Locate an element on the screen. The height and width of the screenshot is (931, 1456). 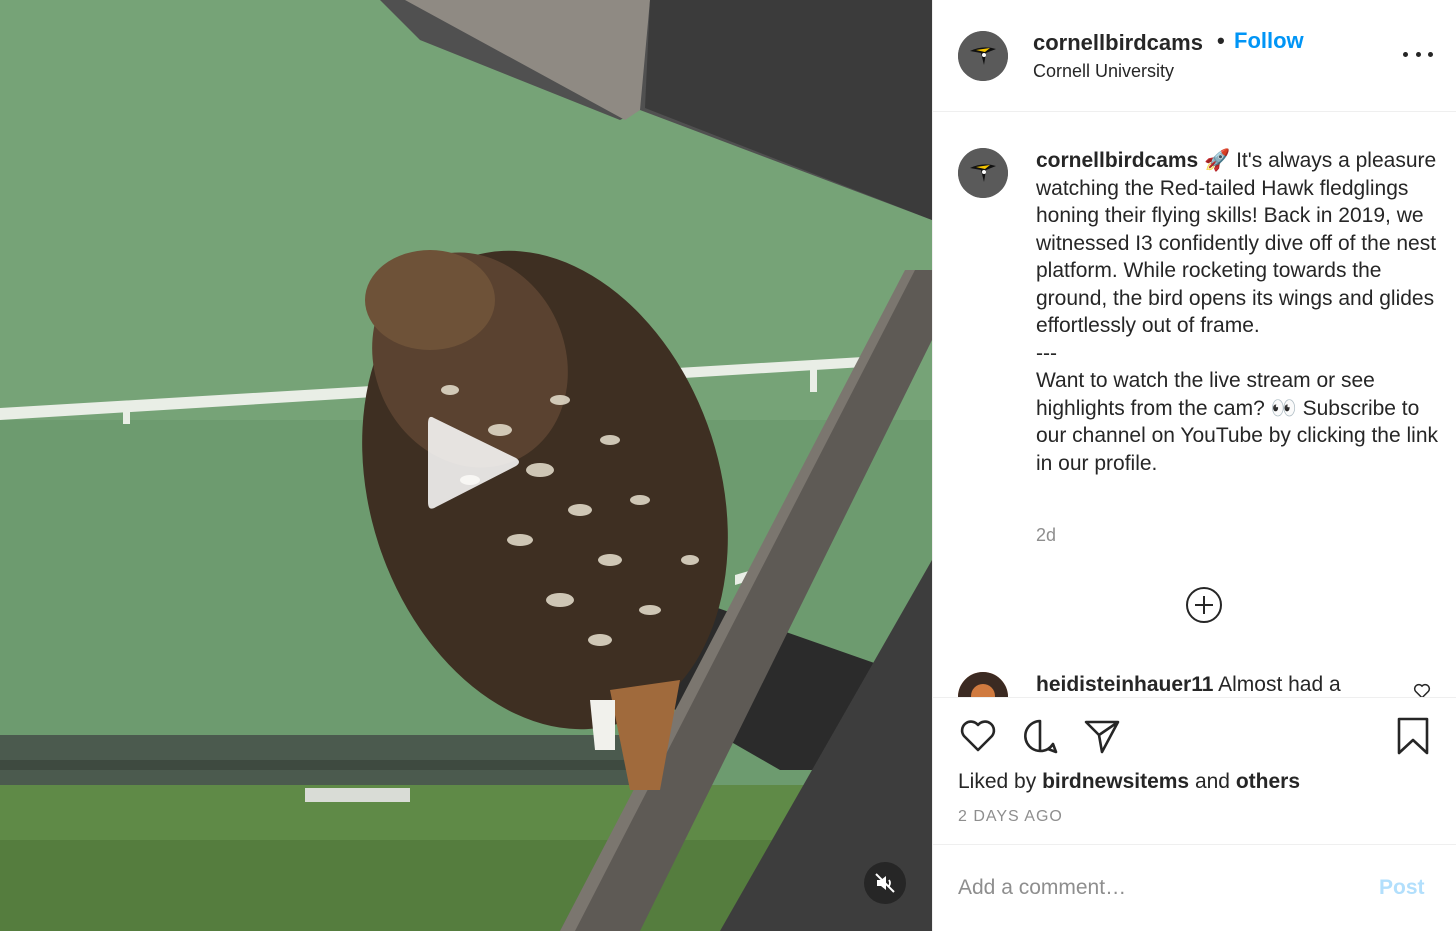
user-photo-icon is located at coordinates (983, 684).